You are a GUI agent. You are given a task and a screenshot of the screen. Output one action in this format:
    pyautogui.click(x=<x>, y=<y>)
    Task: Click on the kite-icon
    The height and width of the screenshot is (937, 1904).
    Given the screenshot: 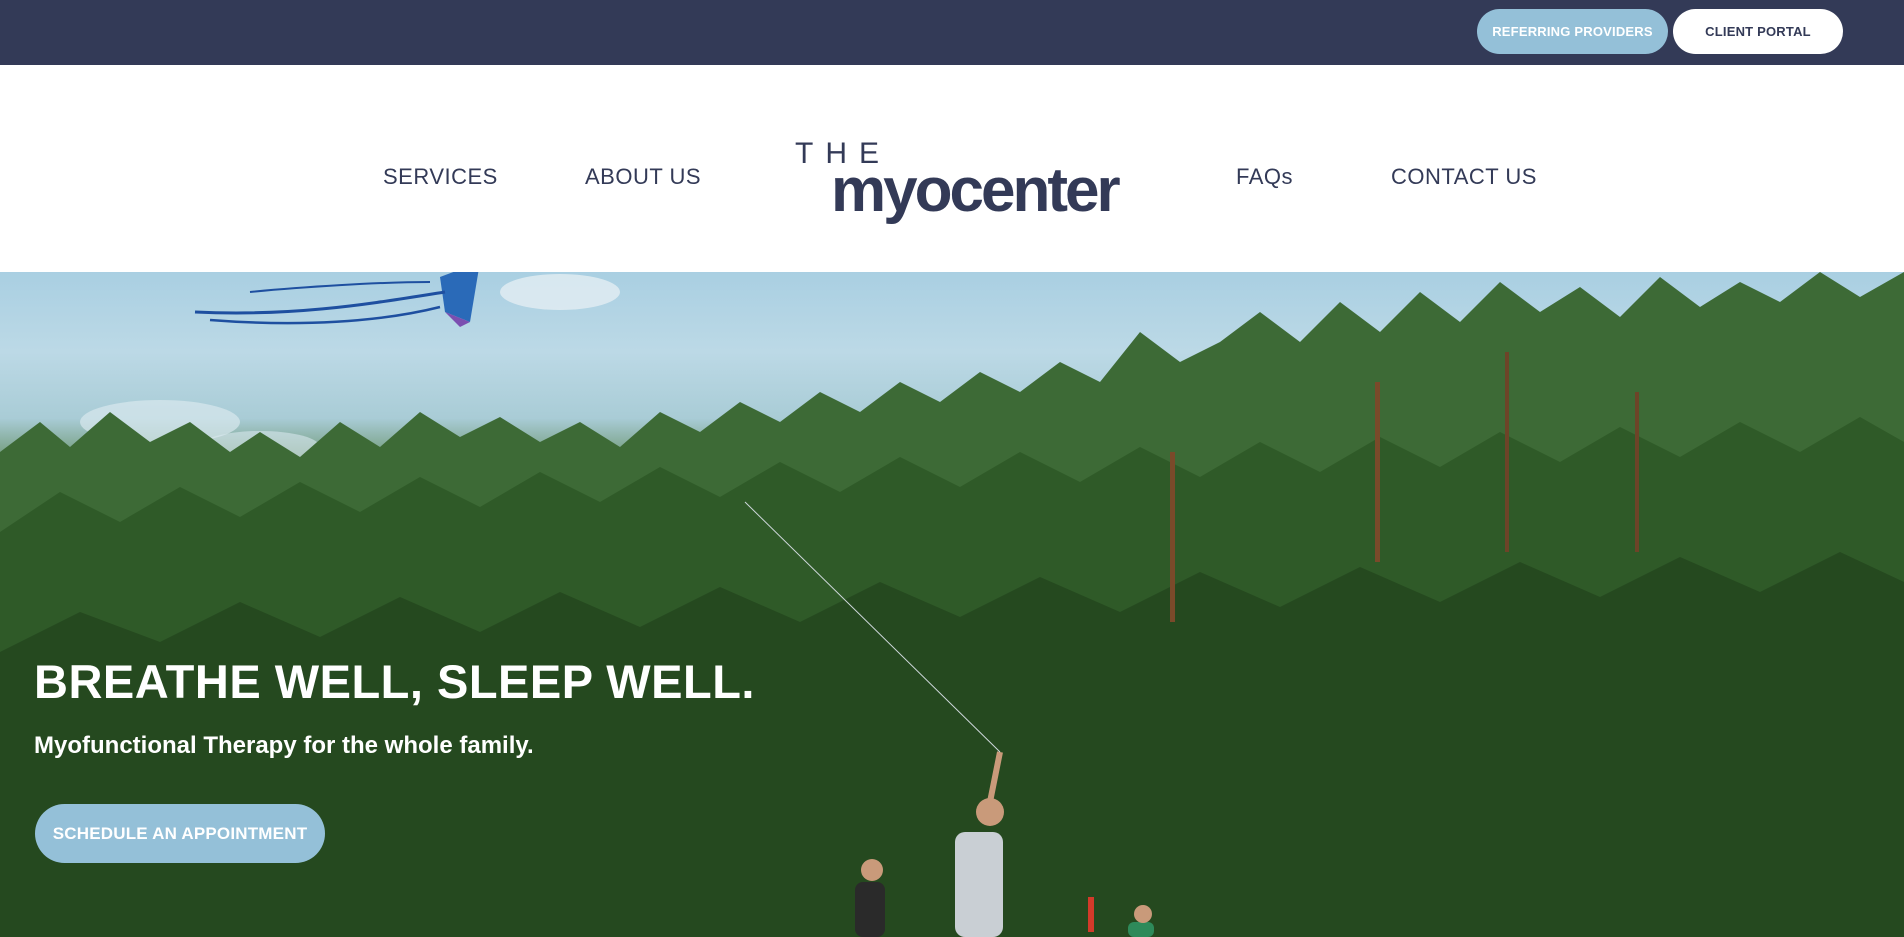 What is the action you would take?
    pyautogui.click(x=336, y=299)
    